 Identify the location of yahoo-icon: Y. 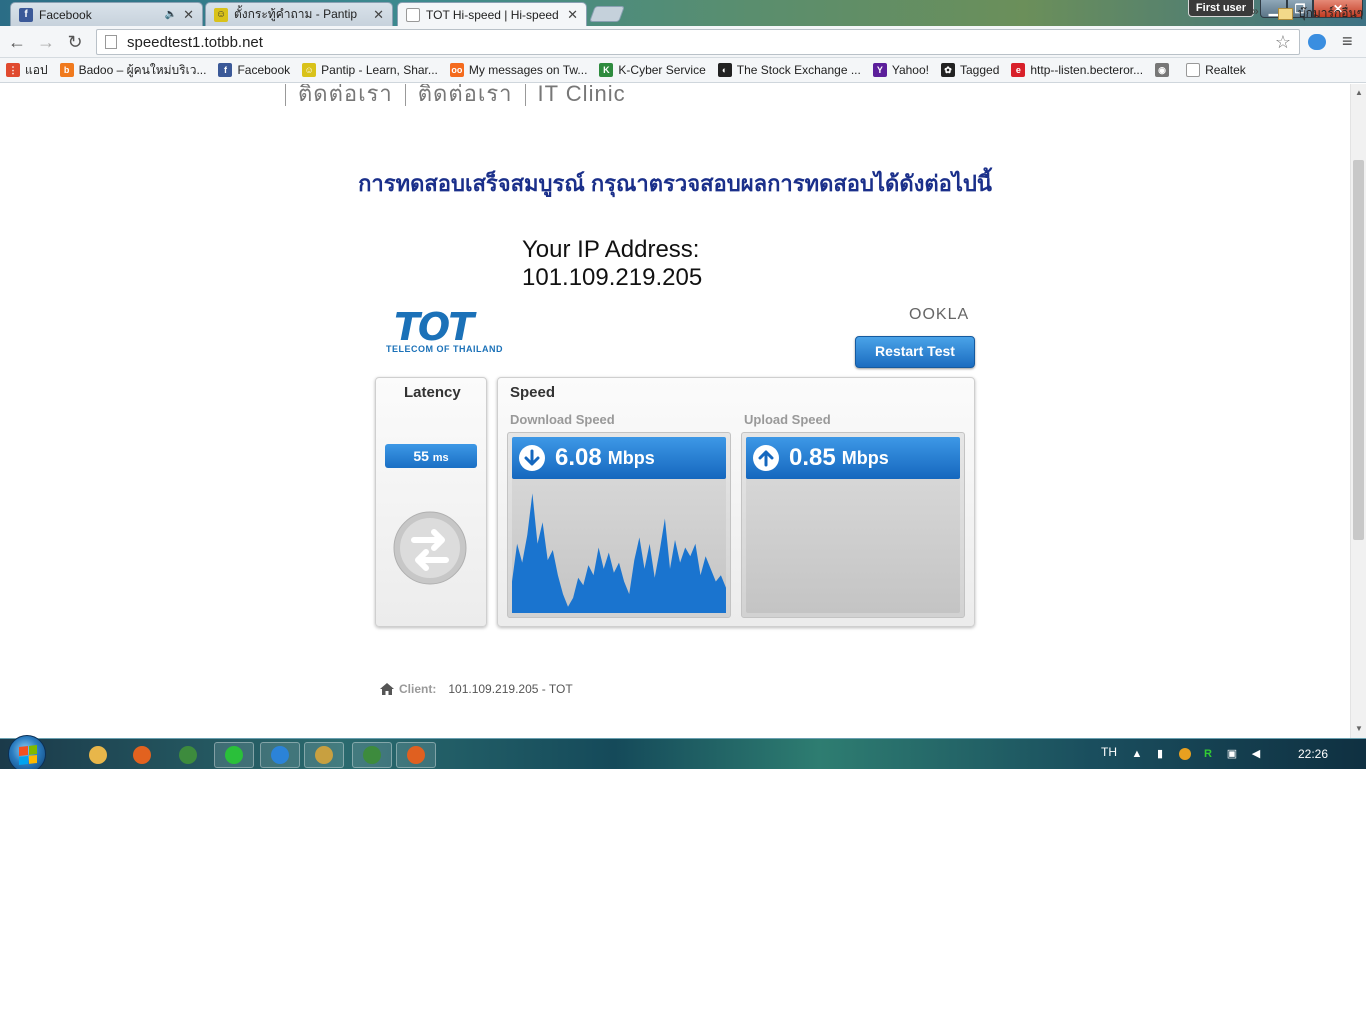
(879, 70).